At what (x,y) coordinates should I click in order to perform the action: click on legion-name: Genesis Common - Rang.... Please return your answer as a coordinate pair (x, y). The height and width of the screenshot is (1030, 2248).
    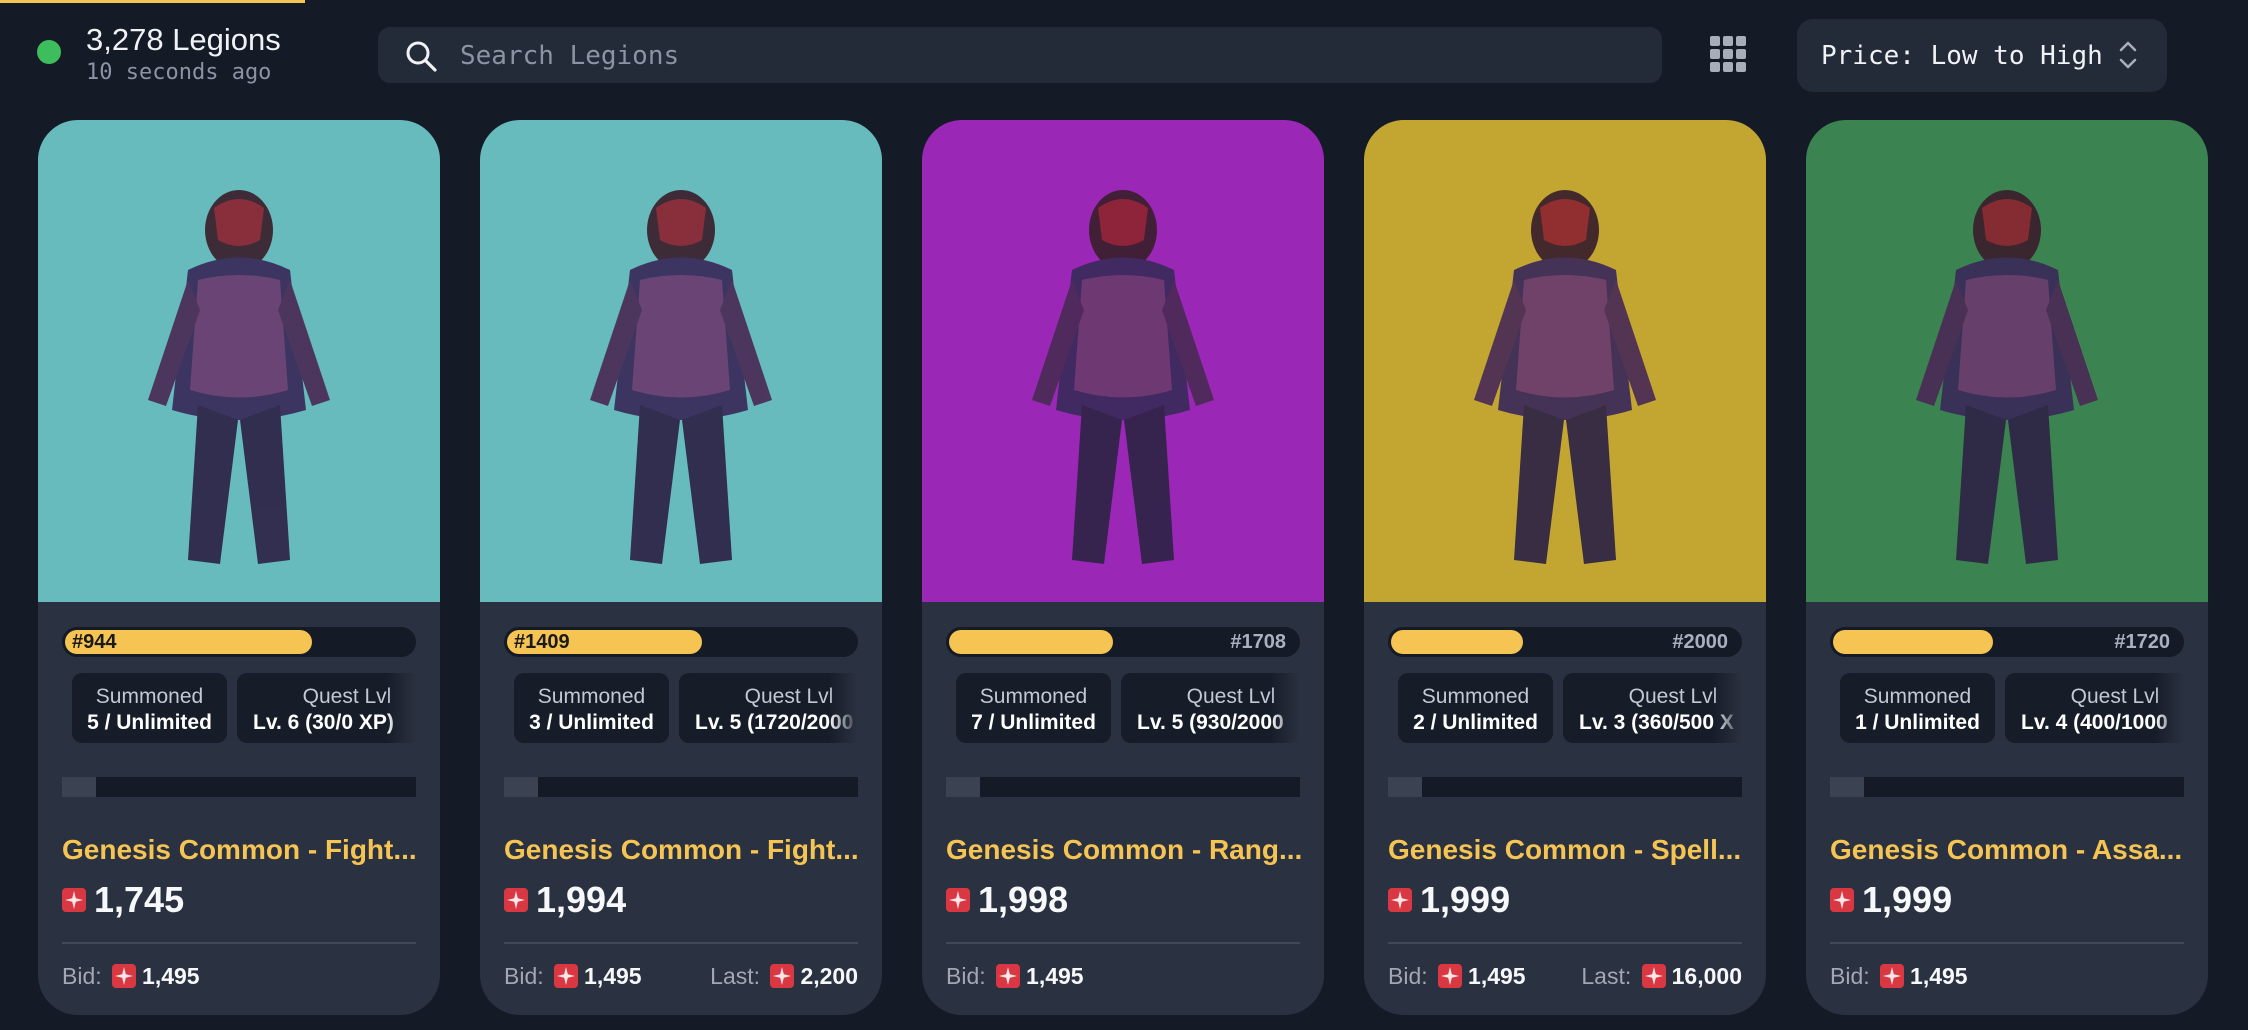
    Looking at the image, I should click on (1126, 850).